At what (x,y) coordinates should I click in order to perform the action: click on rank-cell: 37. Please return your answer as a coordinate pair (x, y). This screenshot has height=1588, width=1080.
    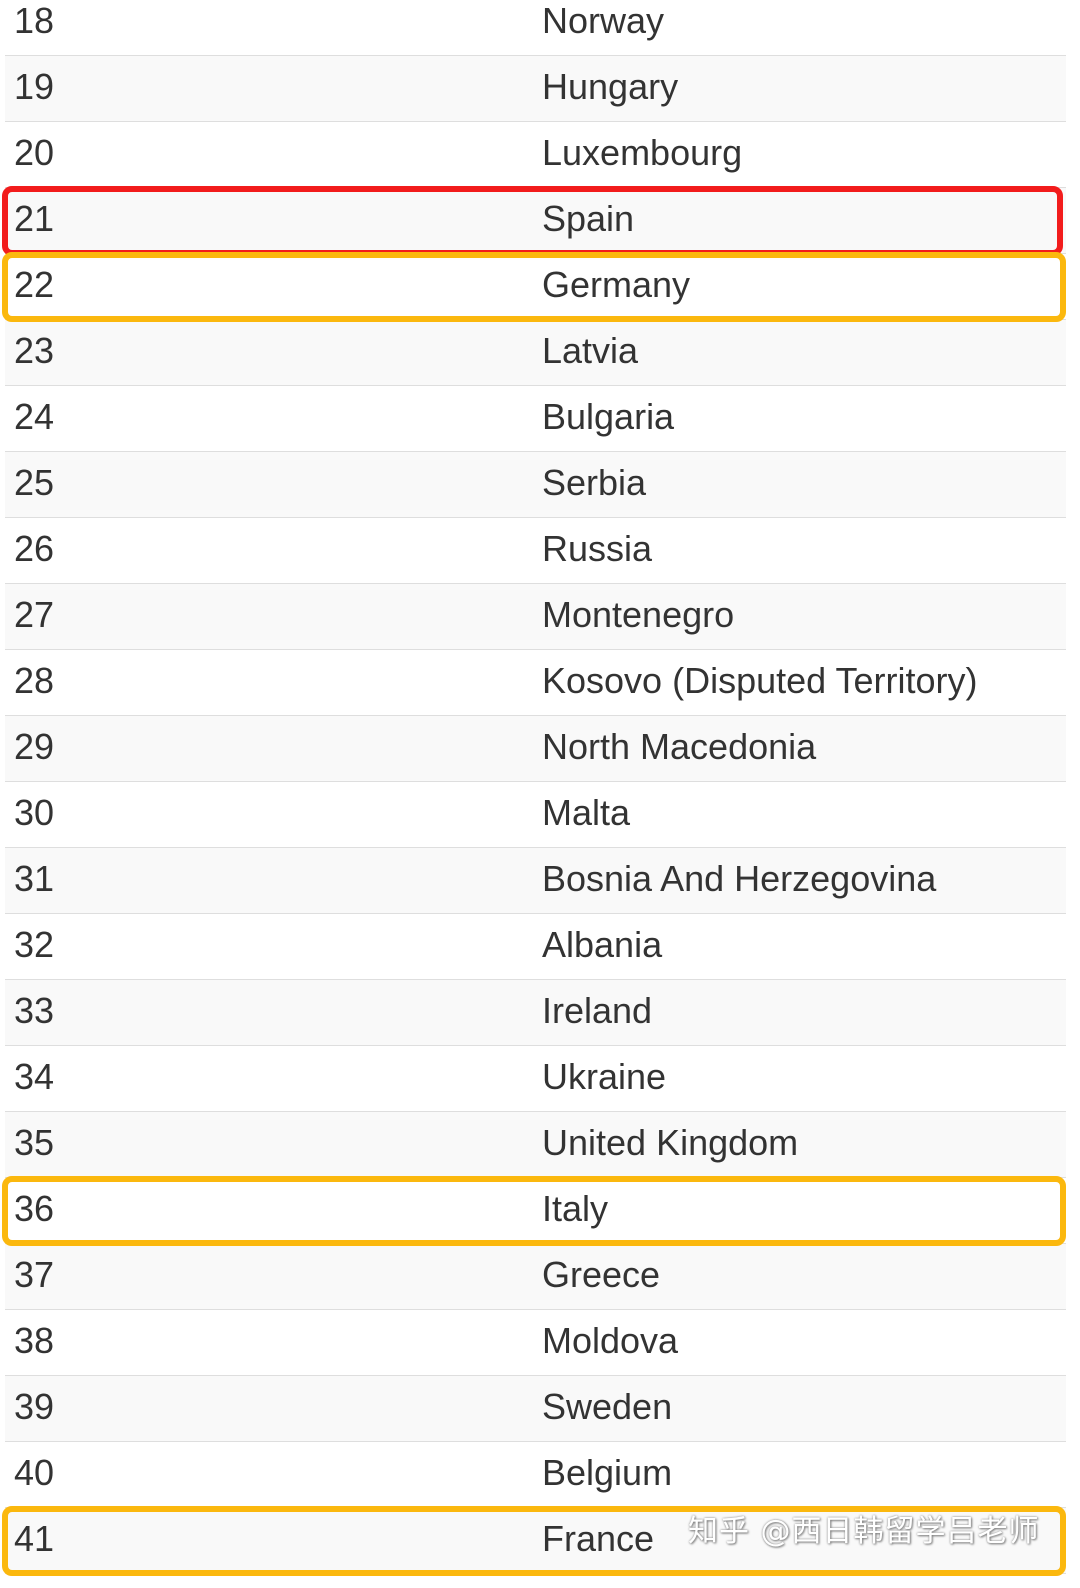
    Looking at the image, I should click on (34, 1274).